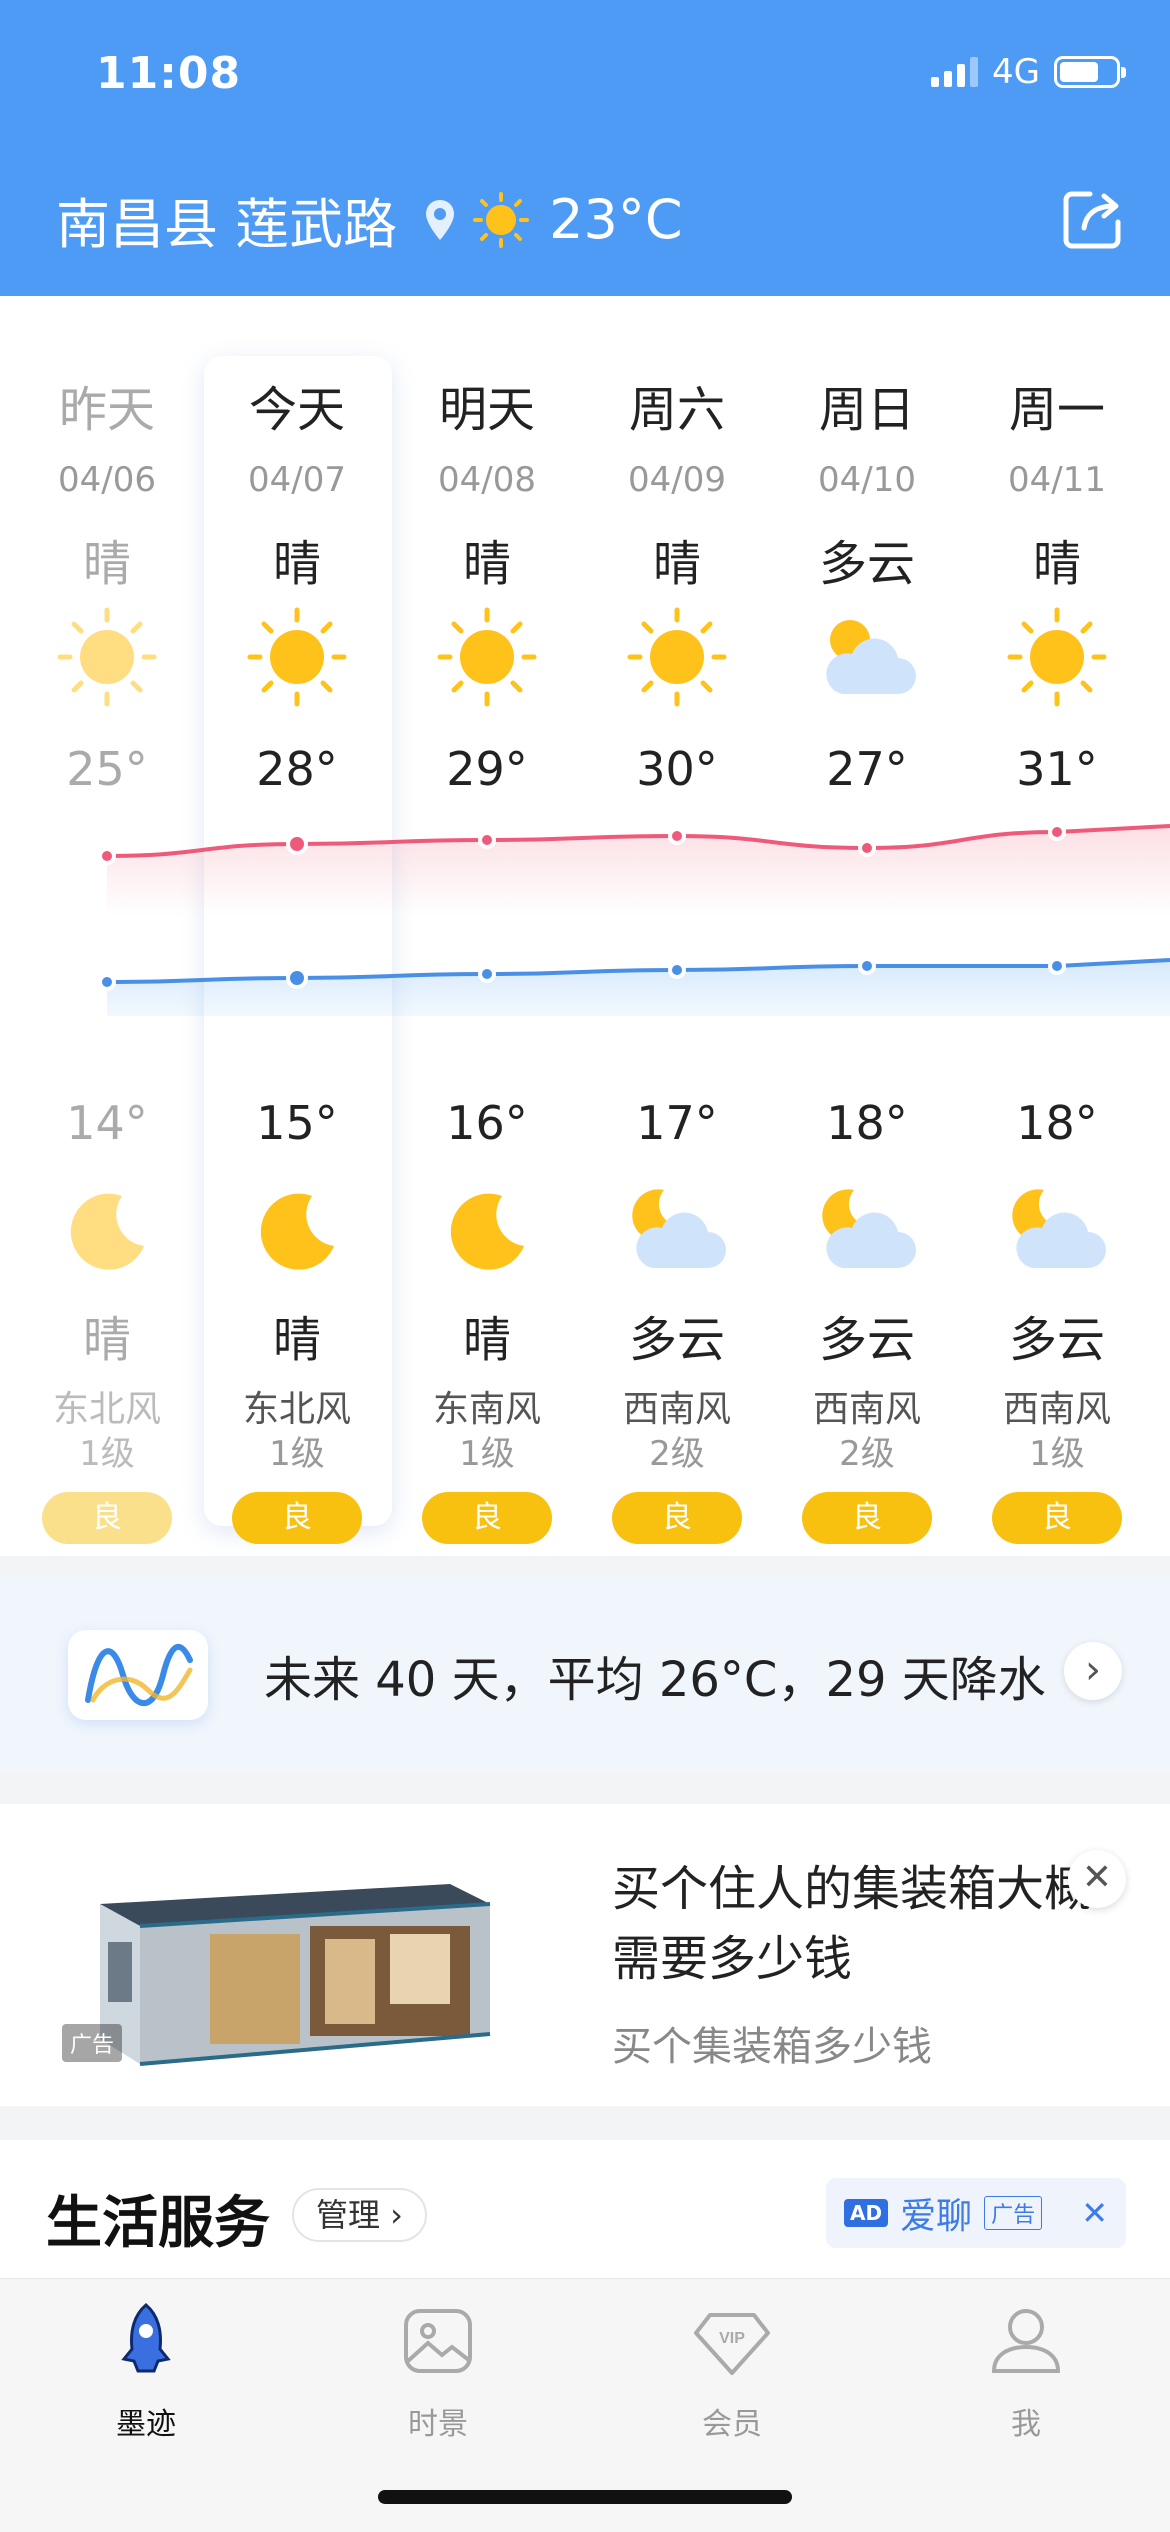  Describe the element at coordinates (297, 480) in the screenshot. I see `date-label: 04/07` at that location.